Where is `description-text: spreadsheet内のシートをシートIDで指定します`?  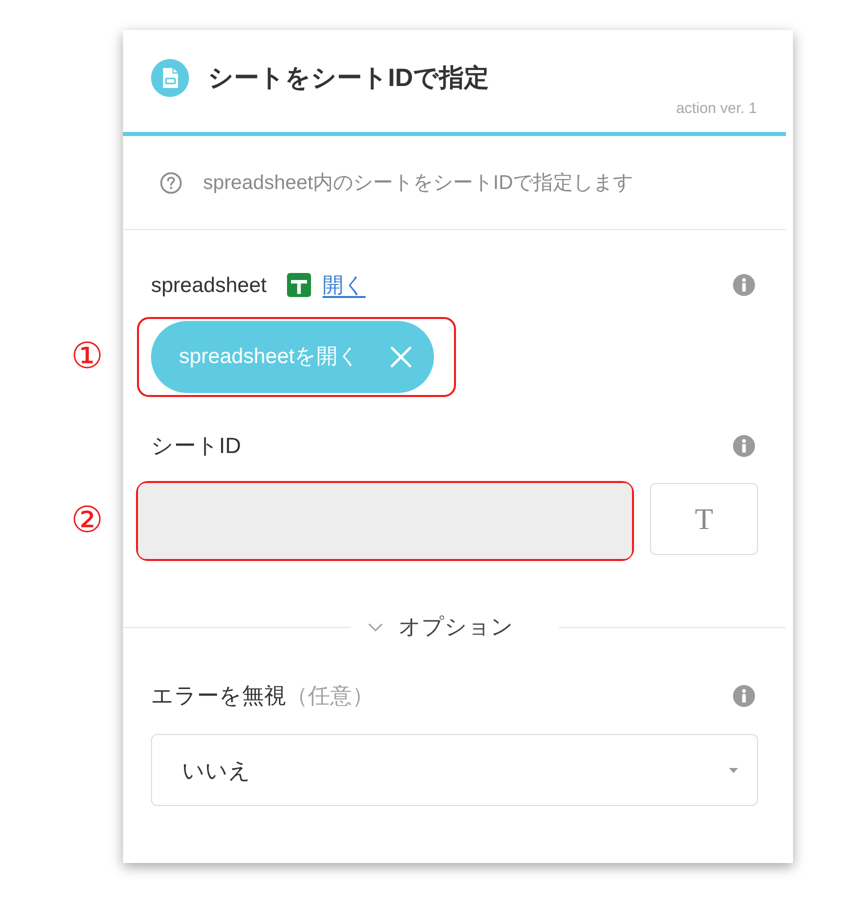 description-text: spreadsheet内のシートをシートIDで指定します is located at coordinates (418, 183).